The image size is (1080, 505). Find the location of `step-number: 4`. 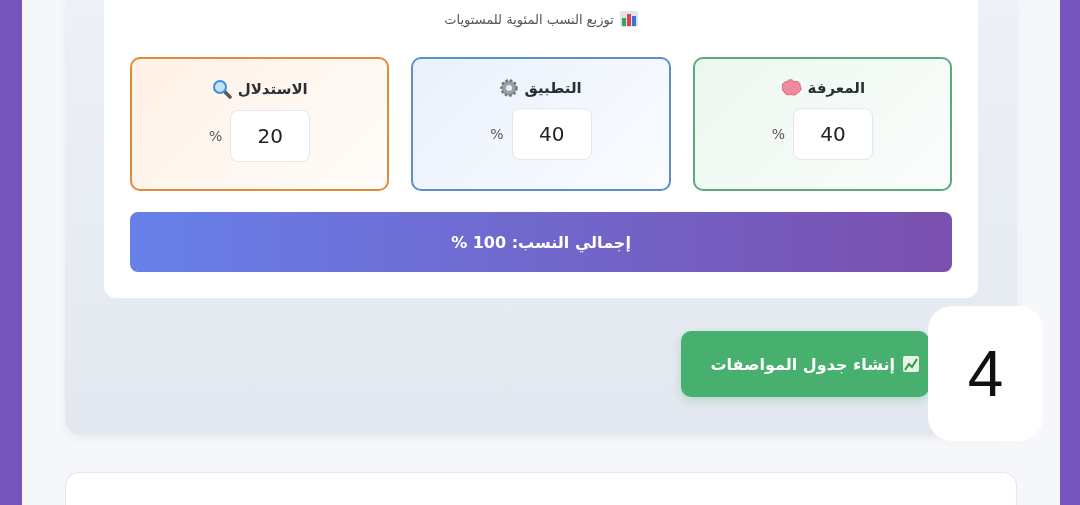

step-number: 4 is located at coordinates (985, 373).